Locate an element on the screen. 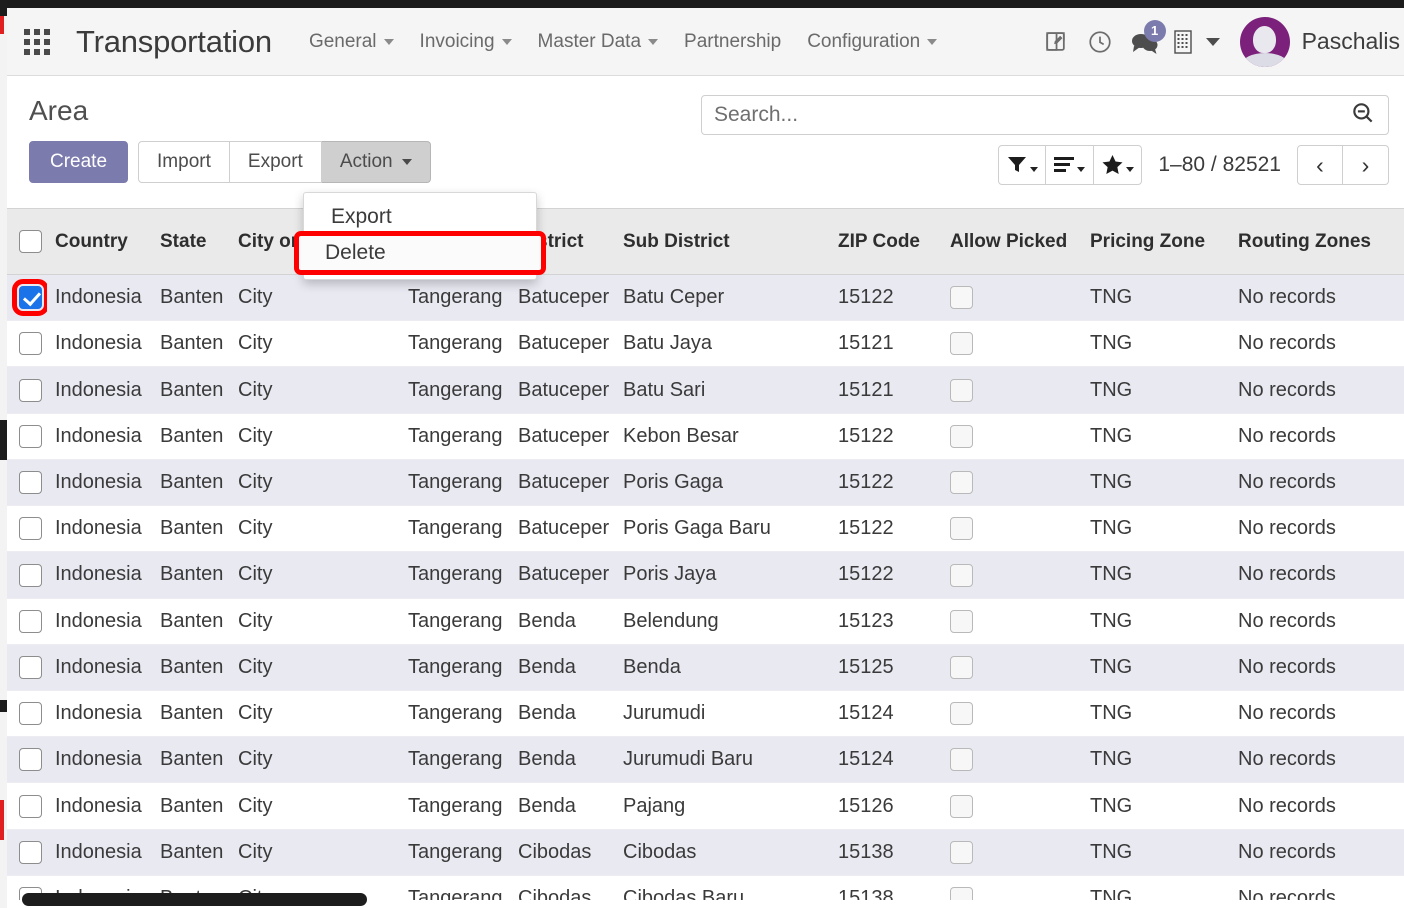 Image resolution: width=1404 pixels, height=908 pixels. action-dropdown-button: Action is located at coordinates (376, 162).